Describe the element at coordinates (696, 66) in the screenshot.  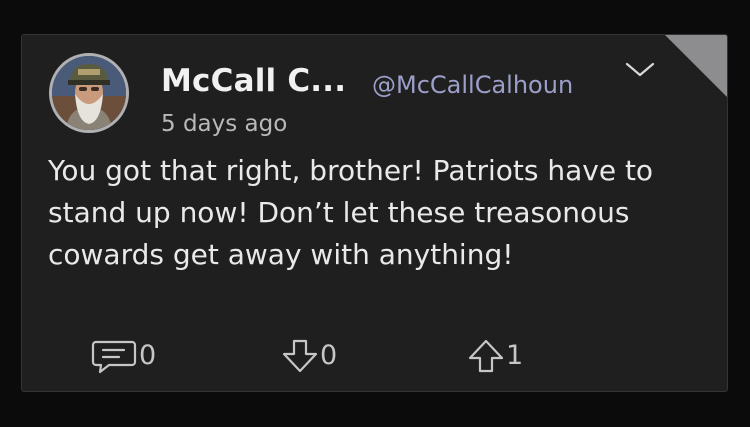
I see `corner-fold` at that location.